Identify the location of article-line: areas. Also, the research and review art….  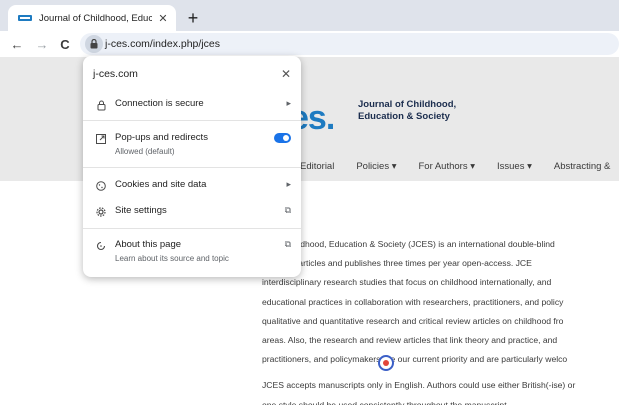
(410, 340).